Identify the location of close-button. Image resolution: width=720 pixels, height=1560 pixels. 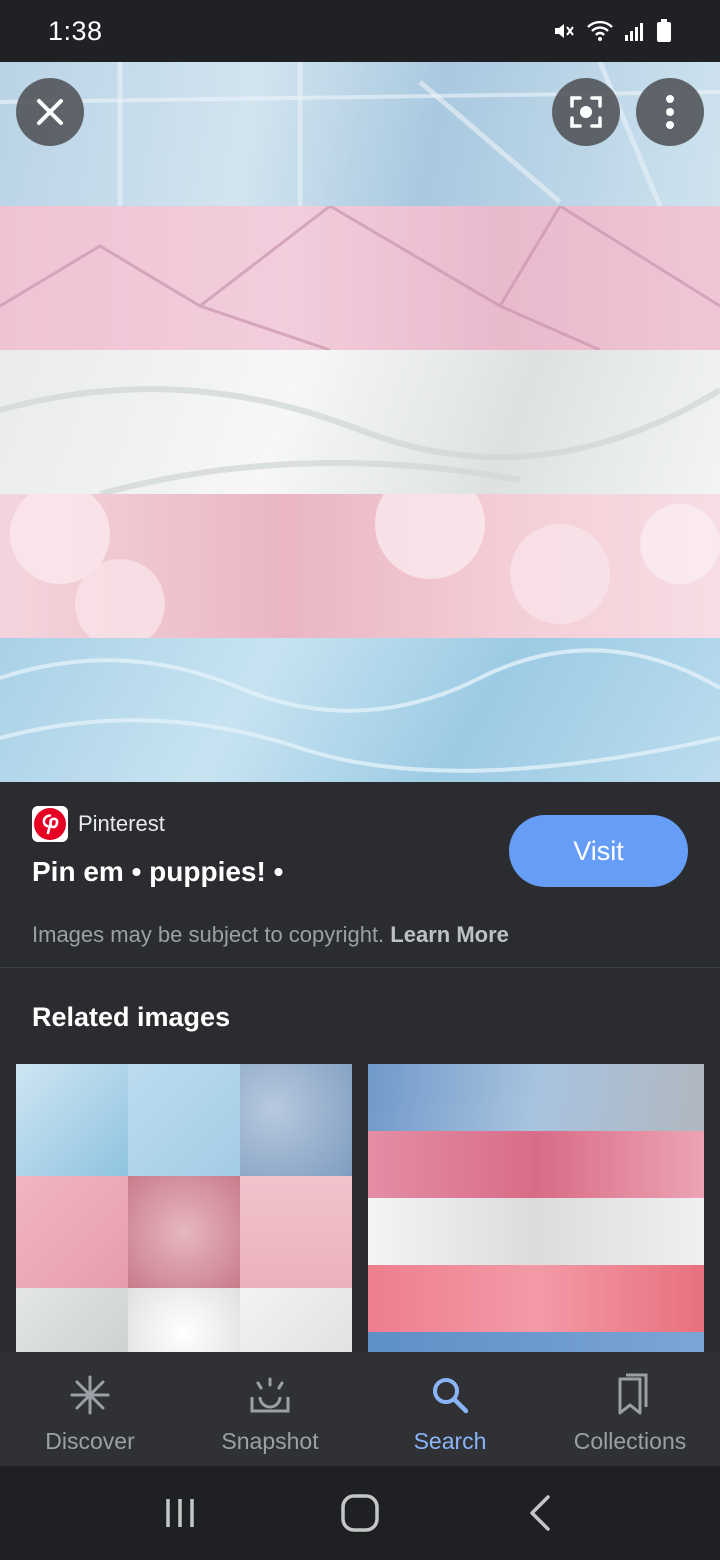
(50, 112).